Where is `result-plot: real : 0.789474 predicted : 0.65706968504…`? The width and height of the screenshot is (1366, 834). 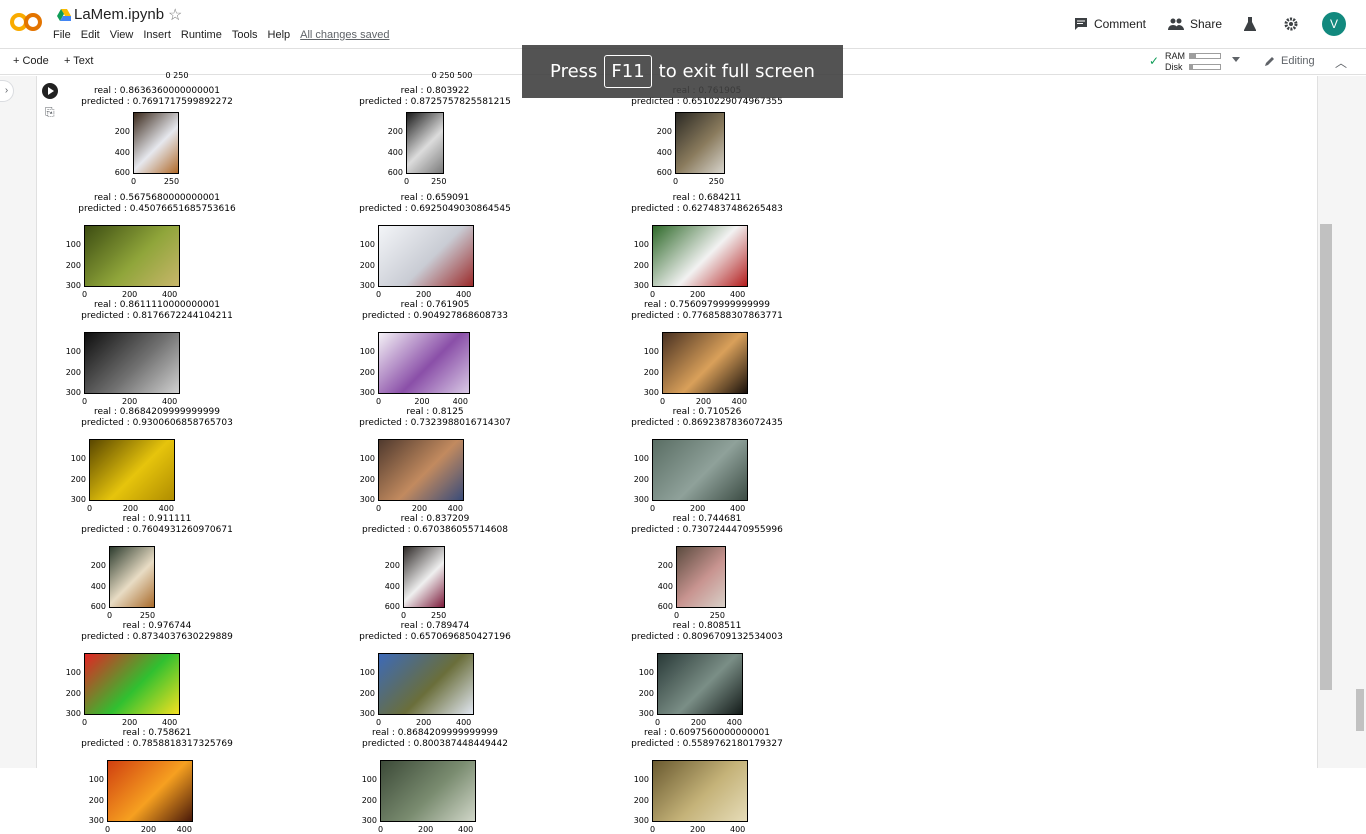
result-plot: real : 0.789474 predicted : 0.65706968504… is located at coordinates (435, 674).